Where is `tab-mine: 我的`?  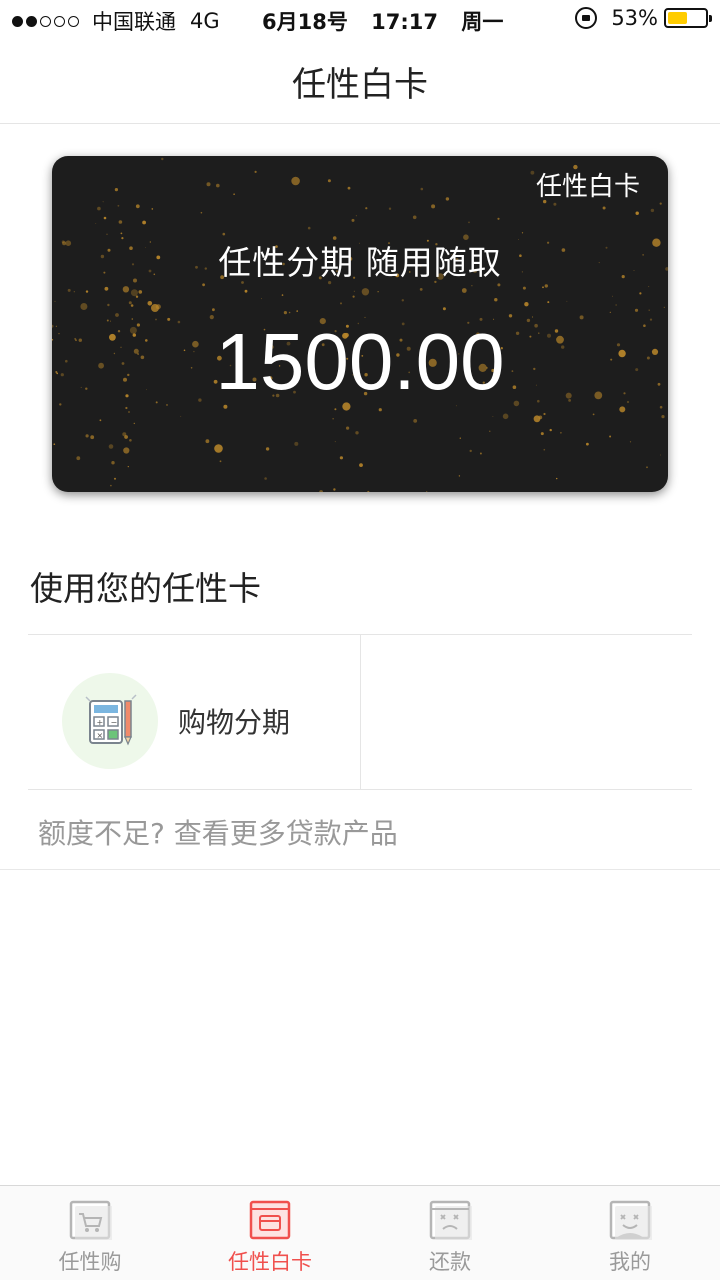
tab-mine: 我的 is located at coordinates (630, 1233).